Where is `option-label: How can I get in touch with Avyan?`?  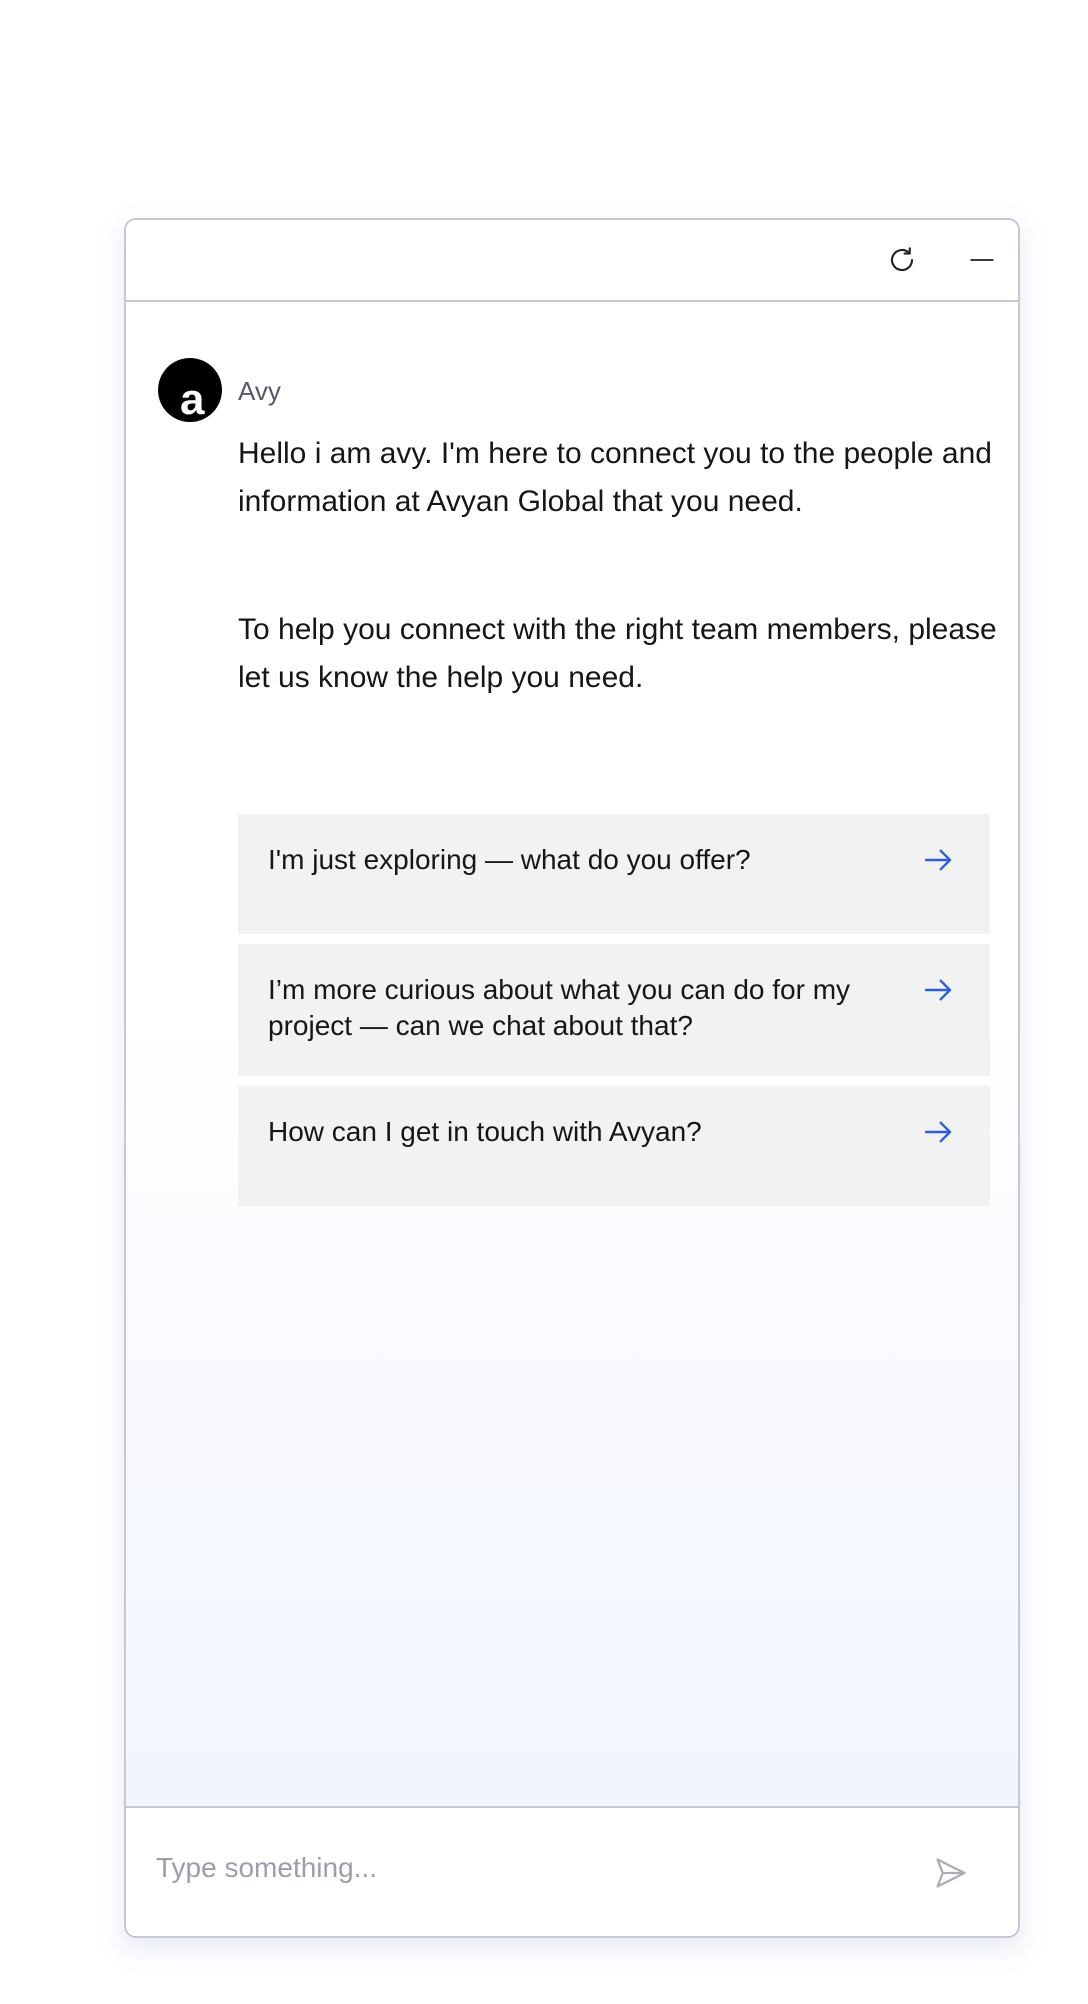 option-label: How can I get in touch with Avyan? is located at coordinates (485, 1131).